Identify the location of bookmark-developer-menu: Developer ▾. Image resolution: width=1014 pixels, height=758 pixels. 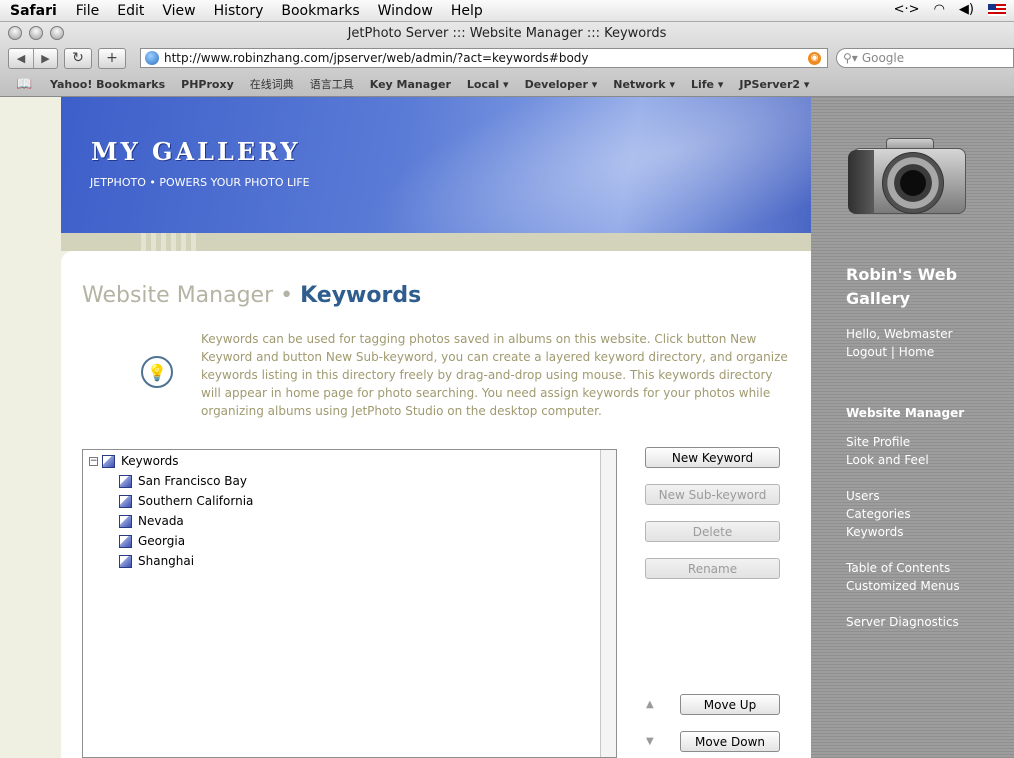
(561, 84).